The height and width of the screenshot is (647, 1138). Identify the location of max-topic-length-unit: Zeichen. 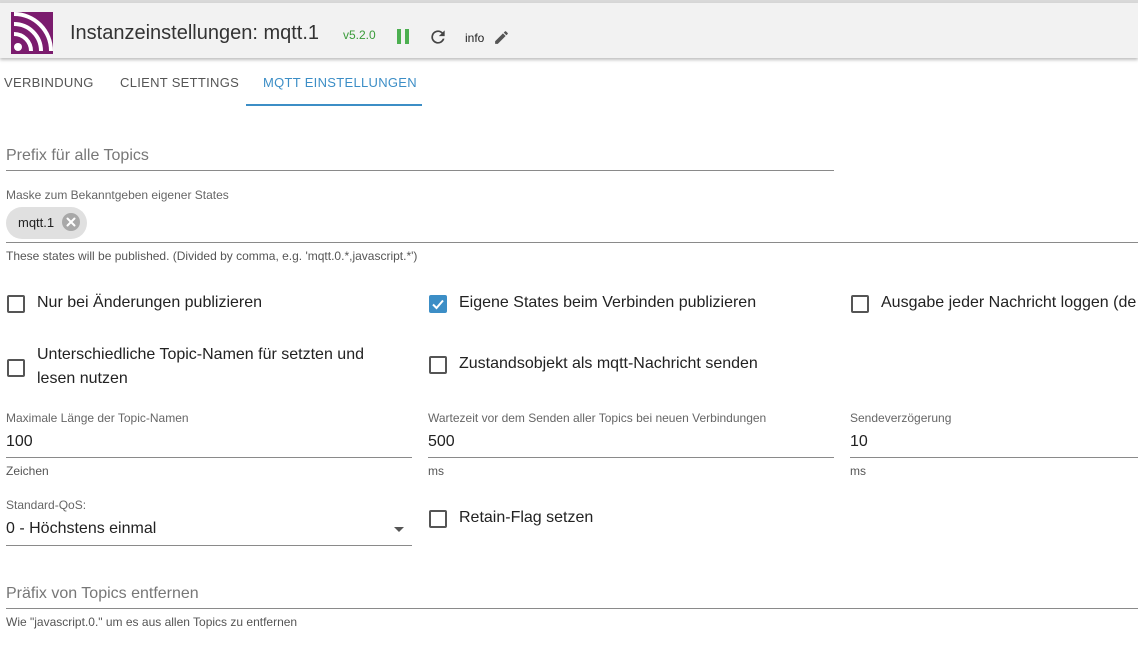
(27, 471).